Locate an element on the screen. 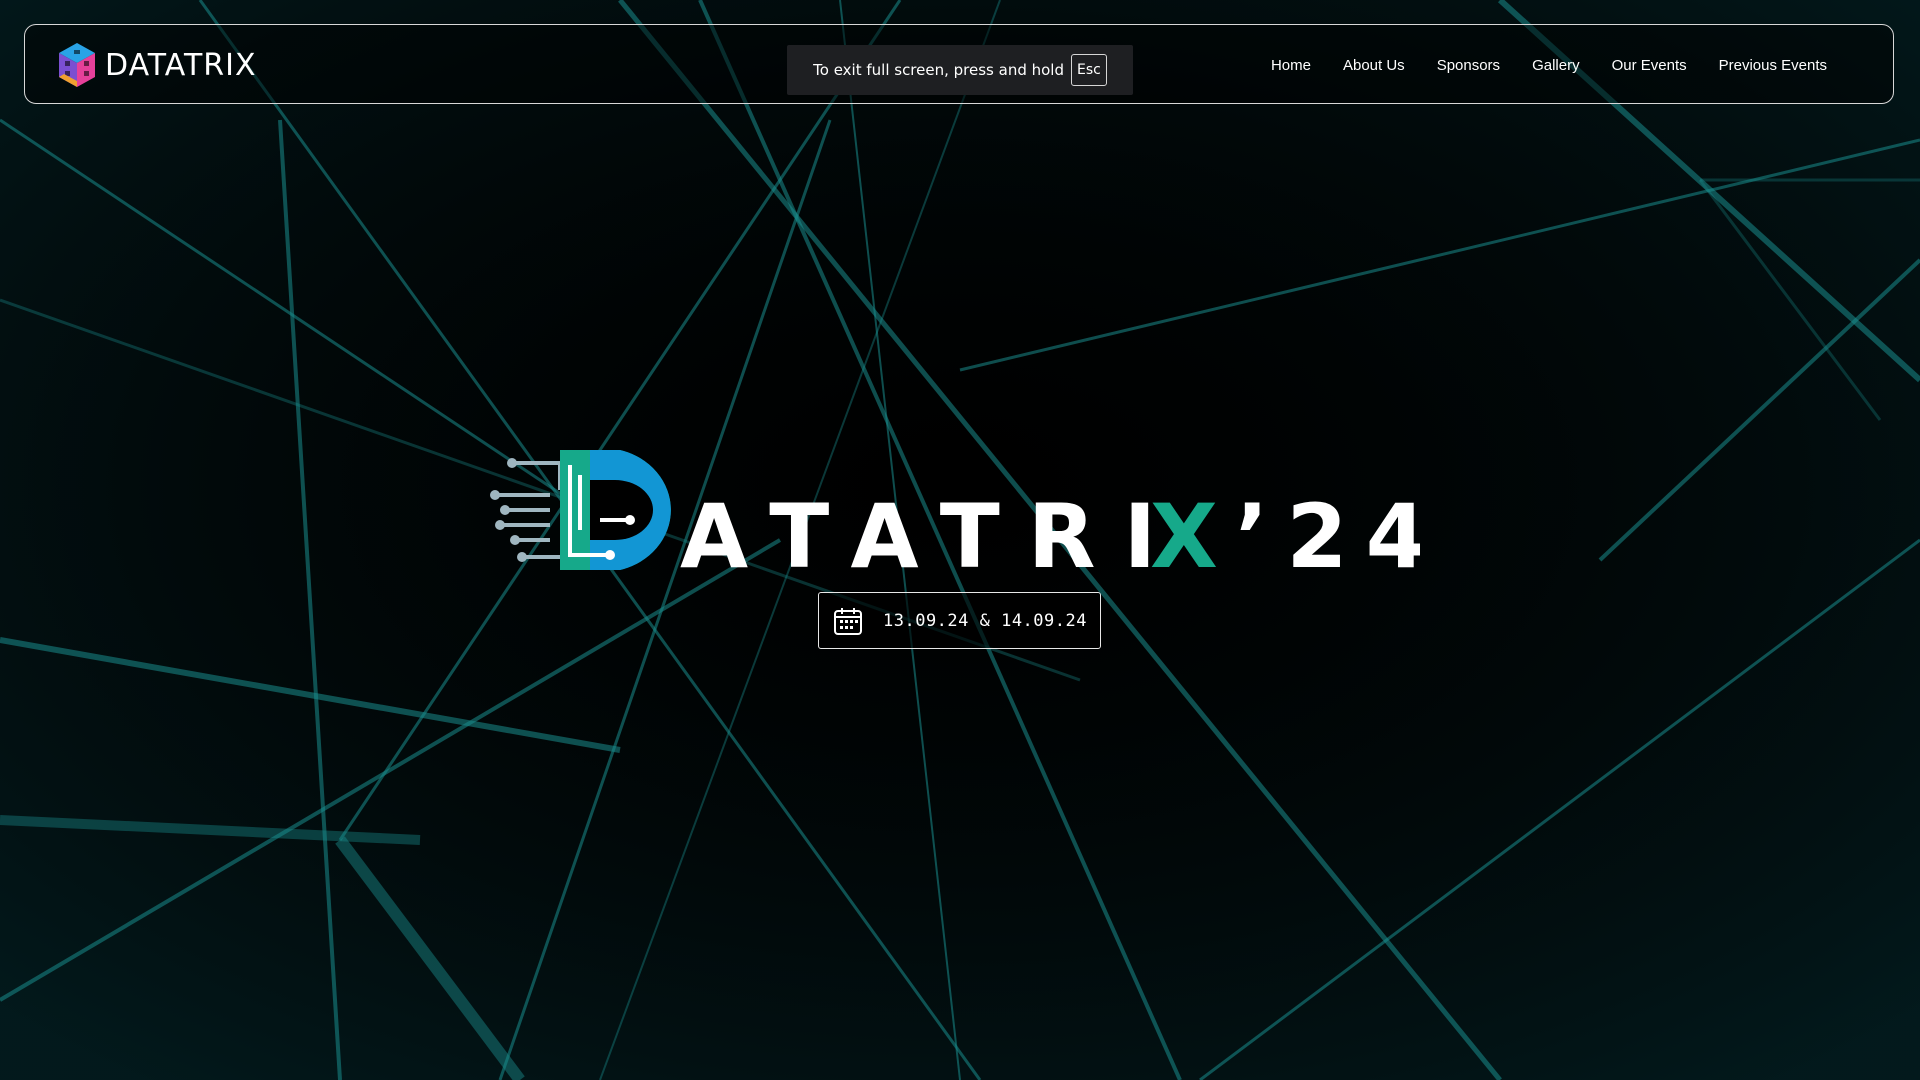 The image size is (1920, 1080). nav-about-us: About Us is located at coordinates (1374, 65).